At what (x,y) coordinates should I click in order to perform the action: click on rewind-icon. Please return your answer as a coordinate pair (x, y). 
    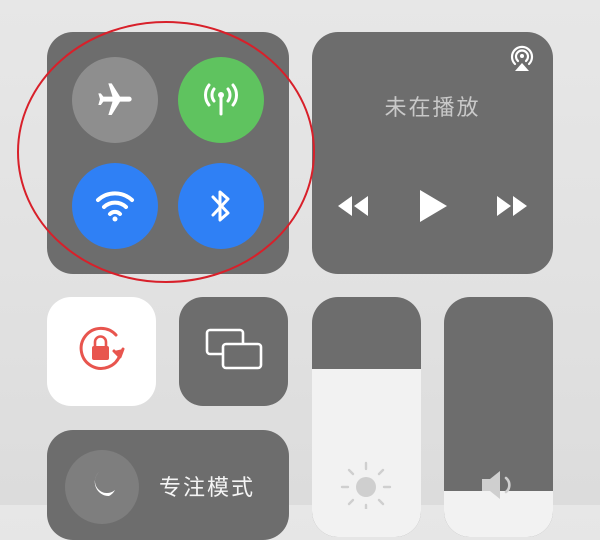
    Looking at the image, I should click on (353, 208).